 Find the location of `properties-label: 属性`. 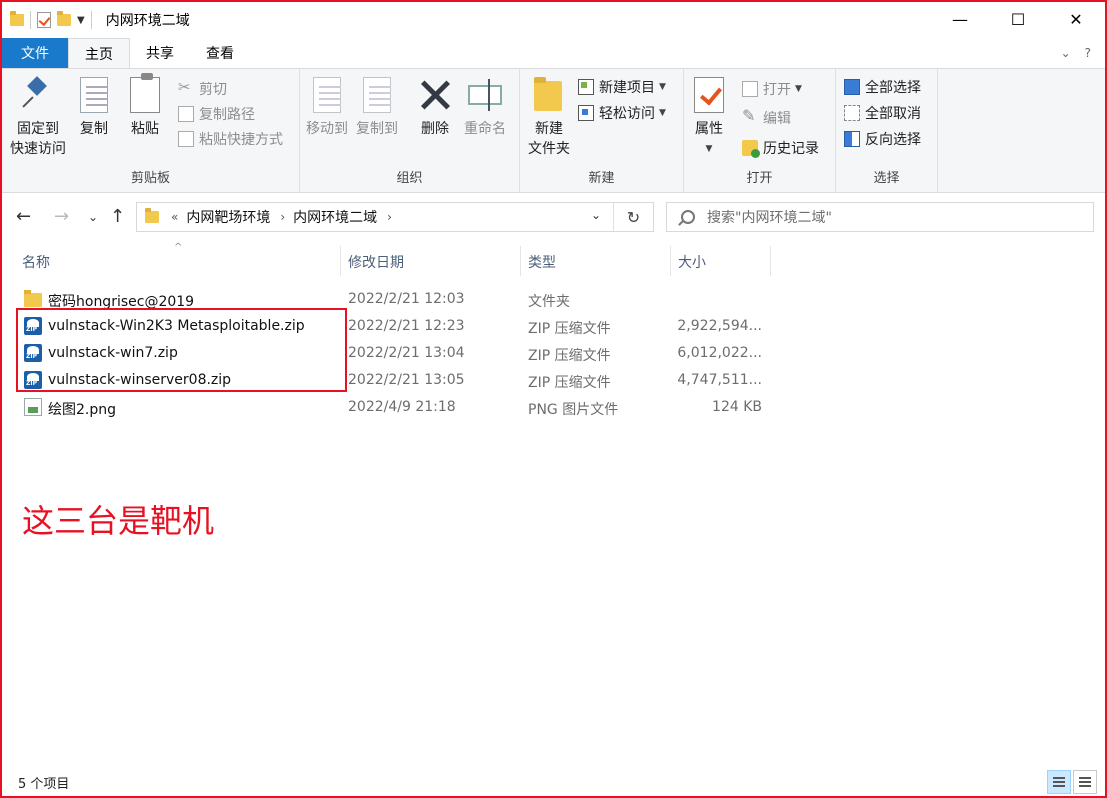

properties-label: 属性 is located at coordinates (709, 129).